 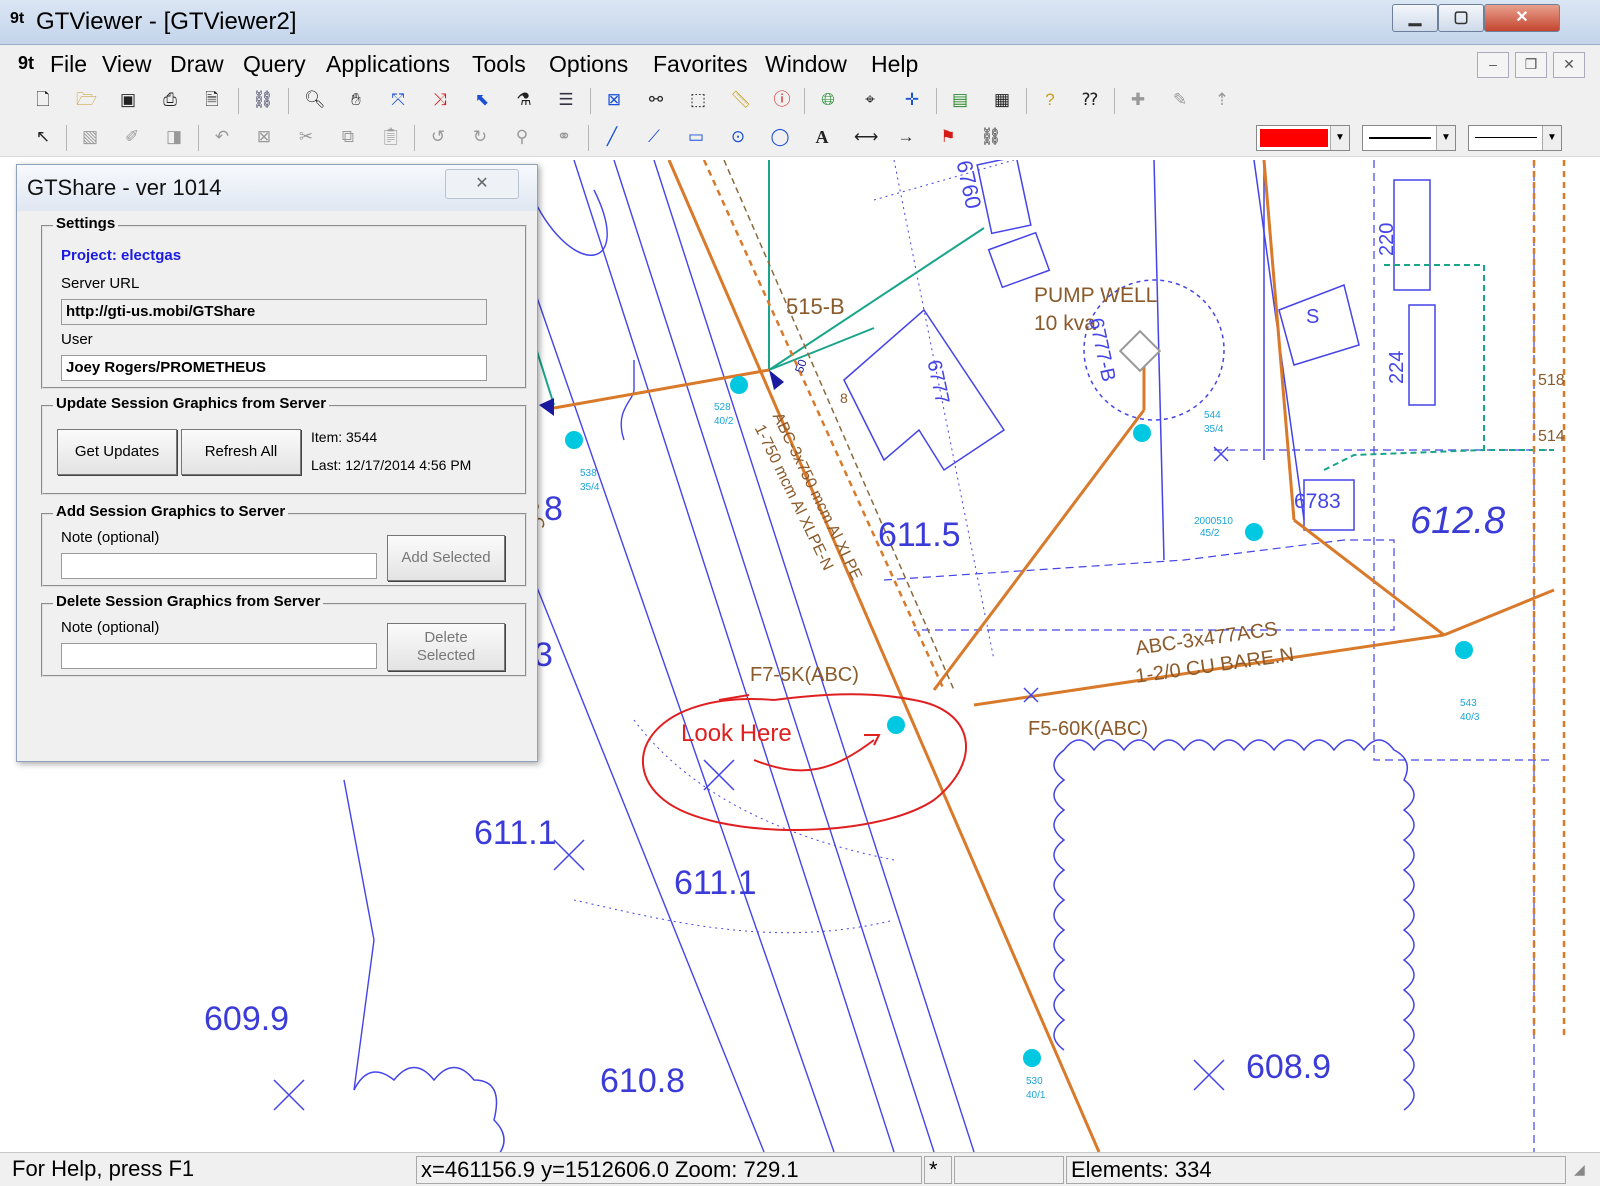 What do you see at coordinates (1210, 533) in the screenshot?
I see `label-45-2: 45/2` at bounding box center [1210, 533].